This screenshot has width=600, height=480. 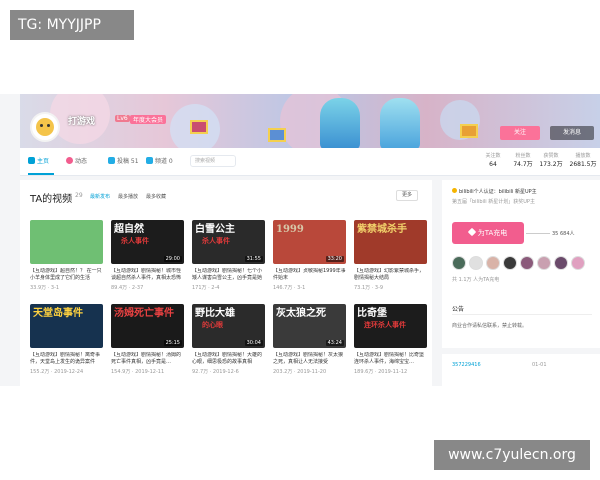 I want to click on notice-text: 商业合作请私信联系，禁止转载。, so click(x=490, y=326).